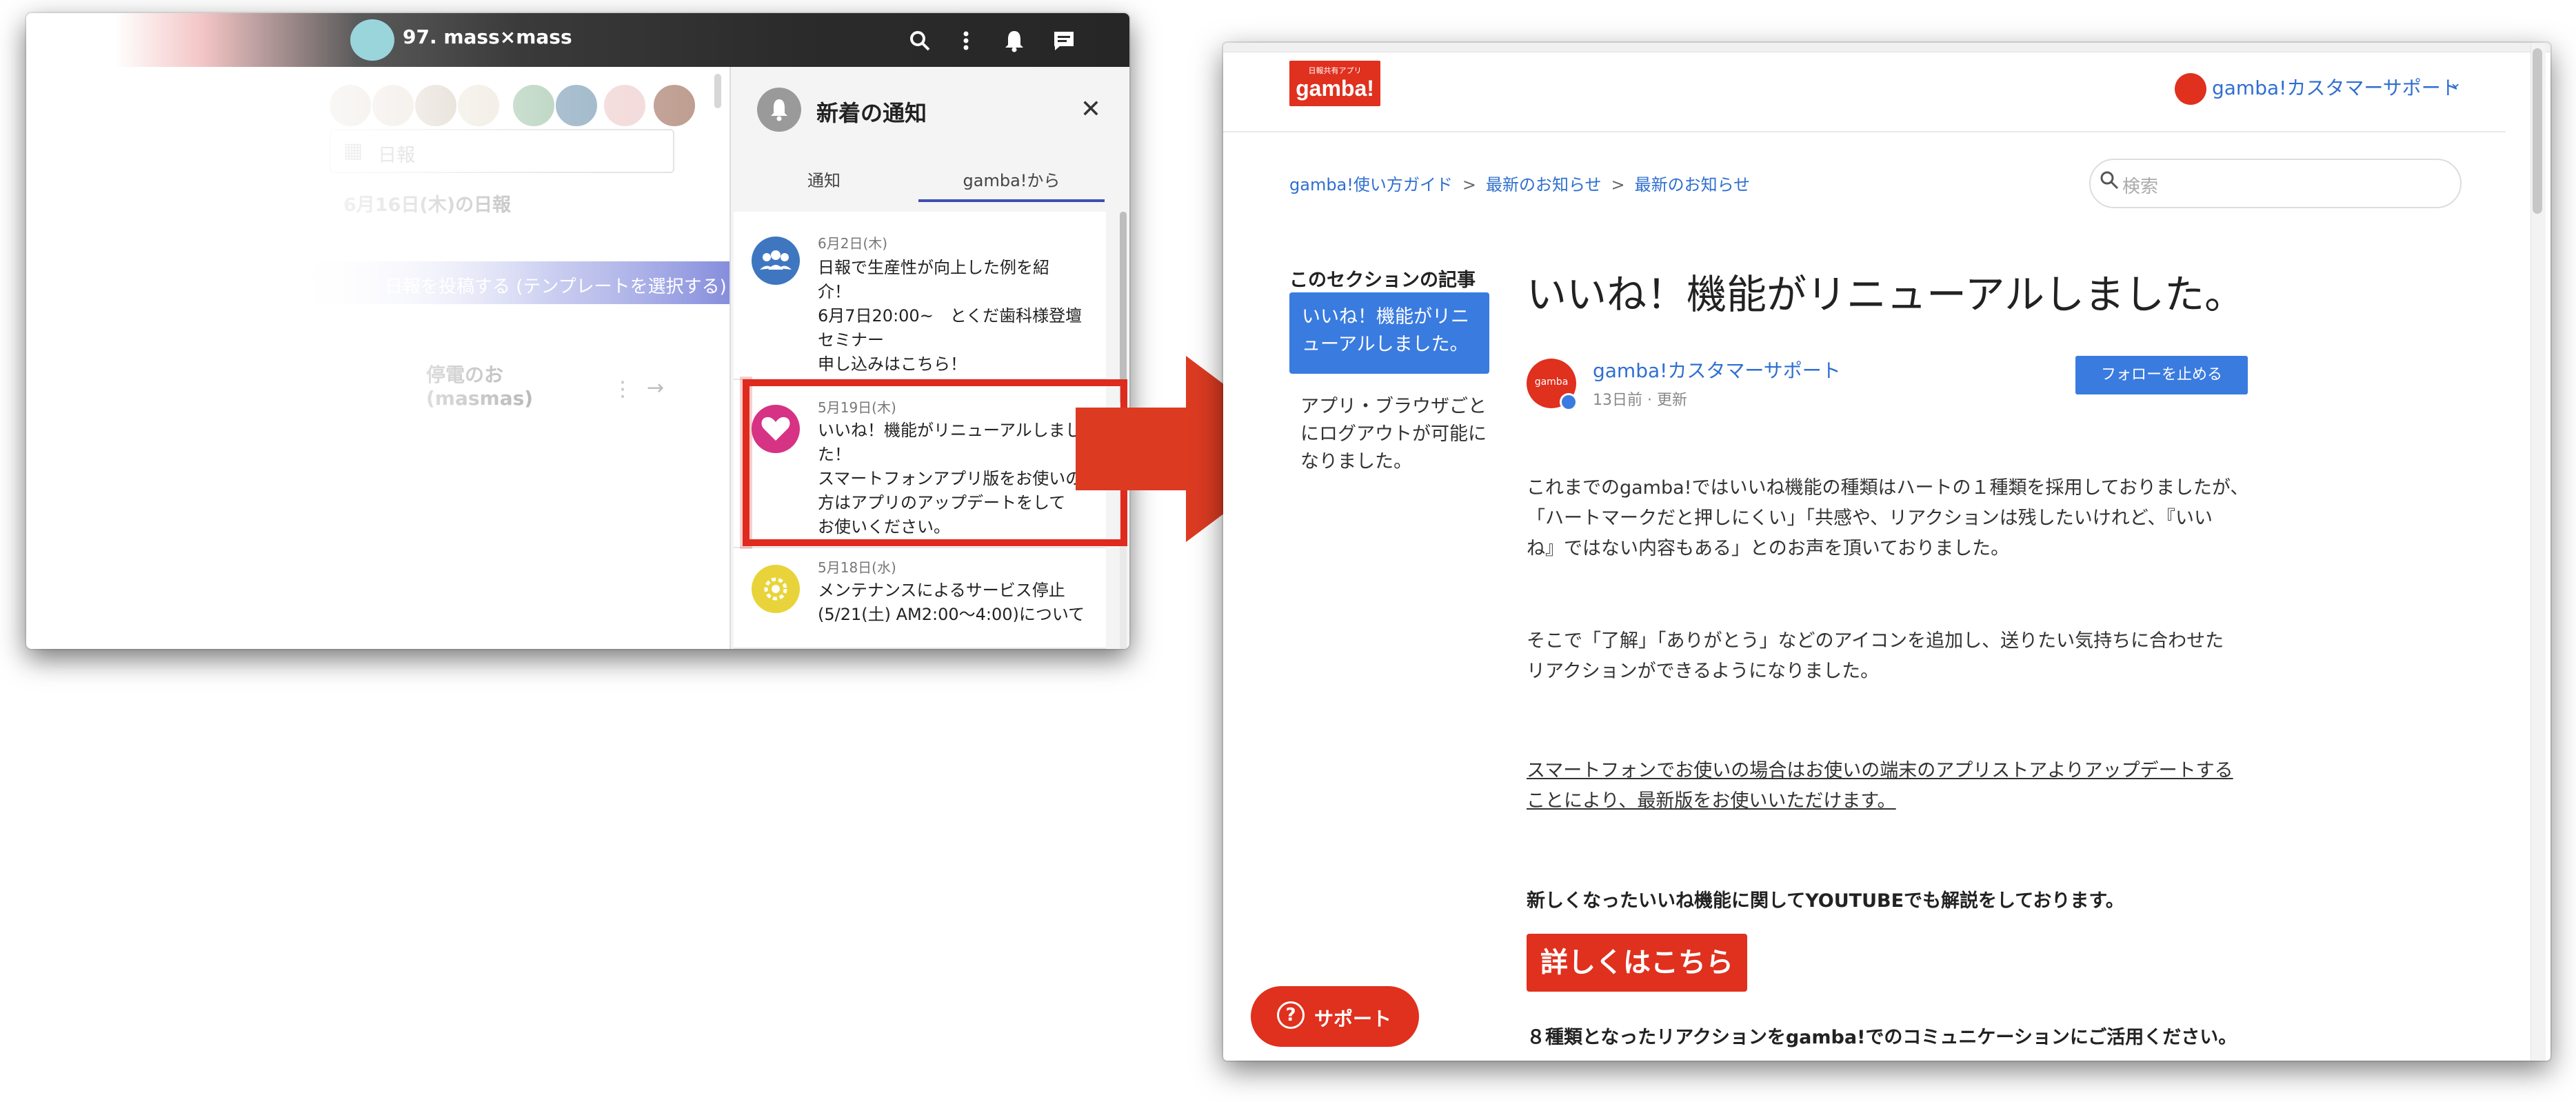 Image resolution: width=2576 pixels, height=1102 pixels. I want to click on breadcrumb-link: gamba!使い方ガイド, so click(1371, 184).